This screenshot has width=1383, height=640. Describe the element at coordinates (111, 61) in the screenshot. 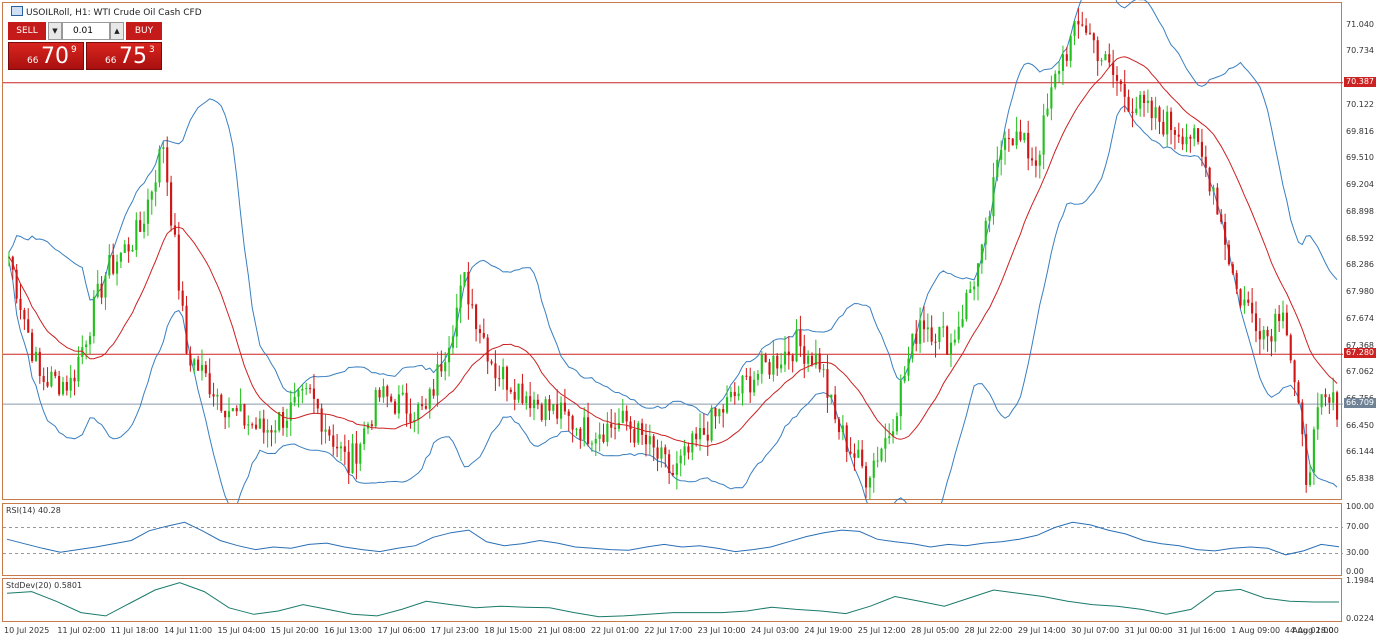

I see `buy-price-small: 66` at that location.